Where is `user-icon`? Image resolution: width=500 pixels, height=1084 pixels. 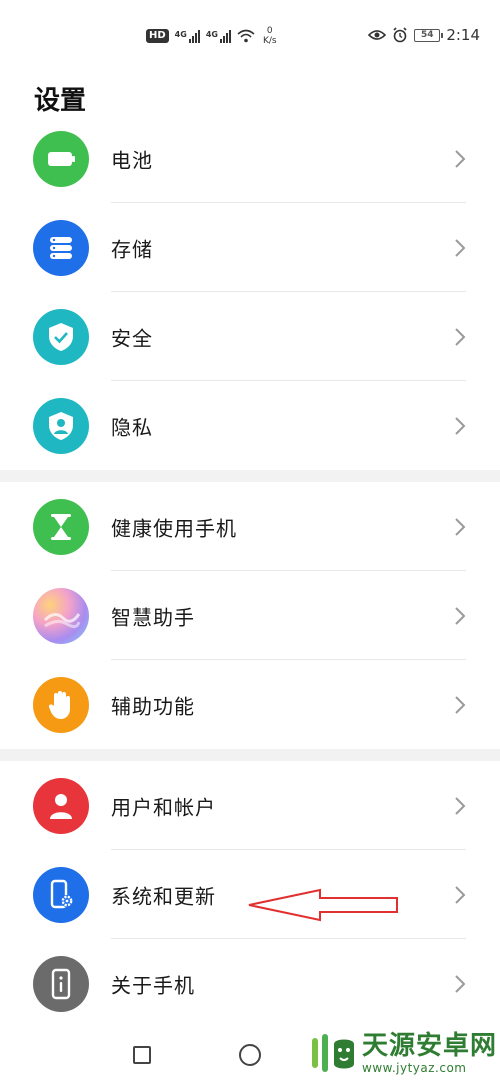 user-icon is located at coordinates (61, 805).